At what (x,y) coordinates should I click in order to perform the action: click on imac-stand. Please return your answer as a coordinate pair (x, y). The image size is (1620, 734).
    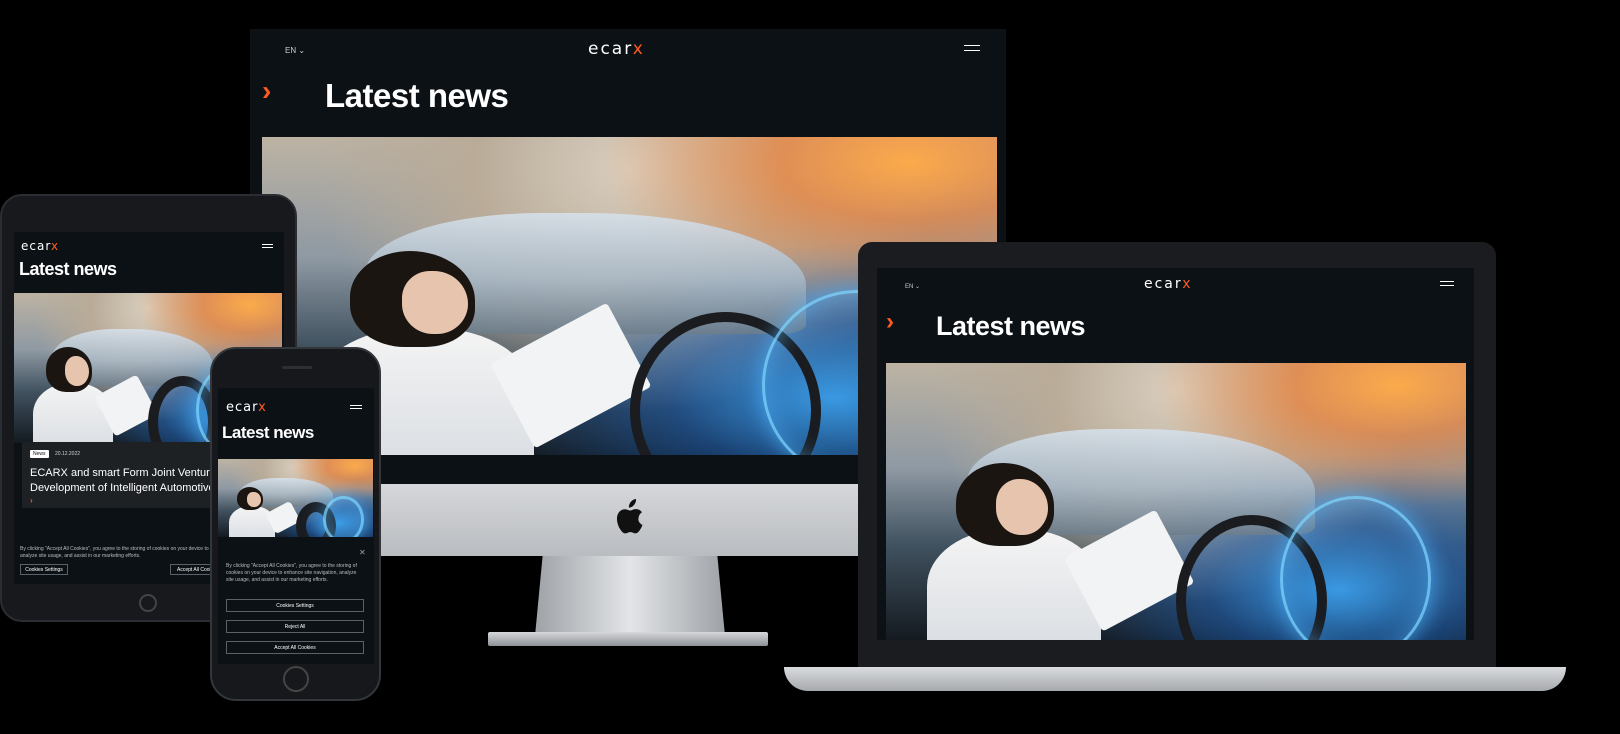
    Looking at the image, I should click on (630, 596).